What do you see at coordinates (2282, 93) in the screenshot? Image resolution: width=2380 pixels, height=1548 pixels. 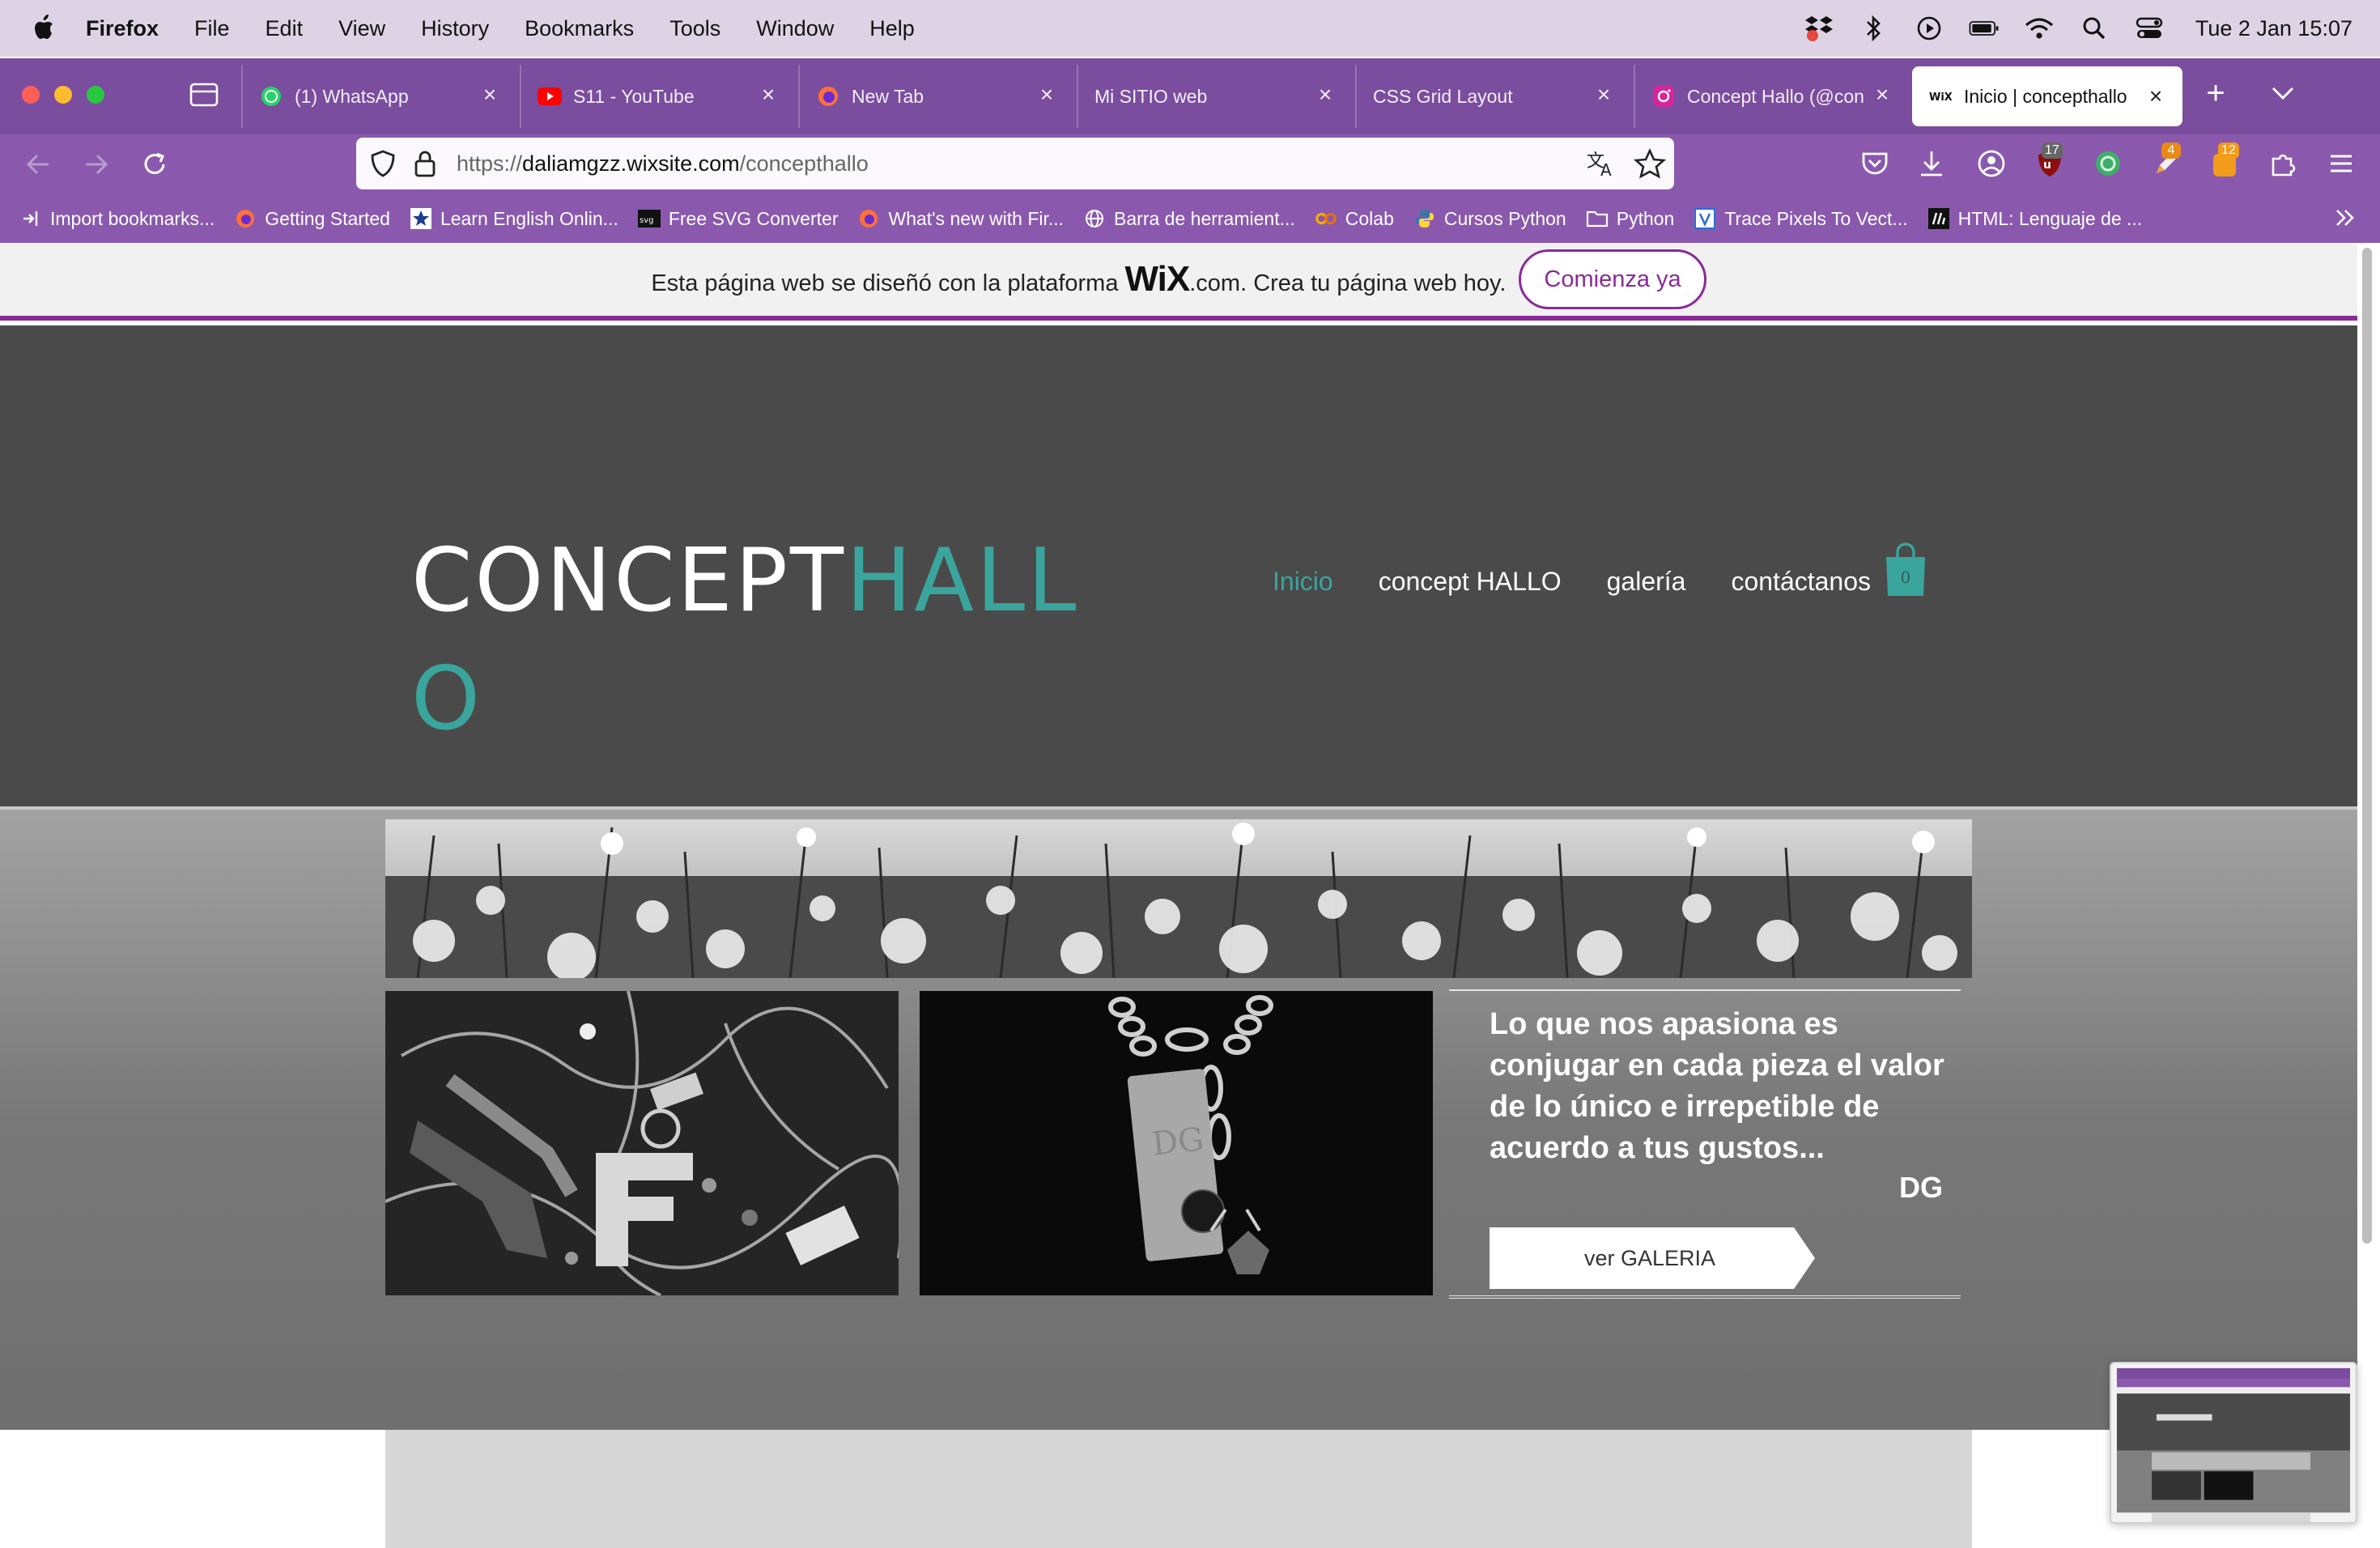 I see `chevron-down-icon` at bounding box center [2282, 93].